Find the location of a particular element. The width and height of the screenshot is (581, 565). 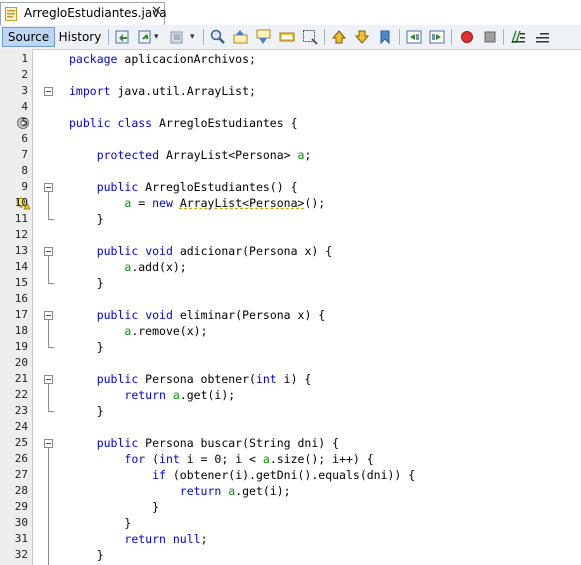

code-line: 21 public Persona obtener(int i) { is located at coordinates (290, 379).